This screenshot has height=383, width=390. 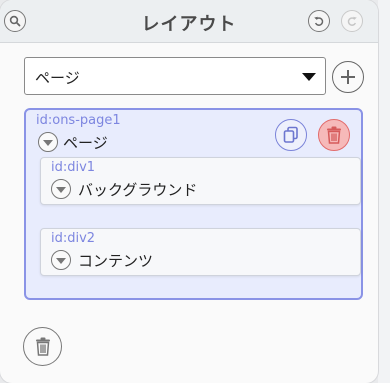 I want to click on tree-node: id:div1 バックグラウンド, so click(x=200, y=181).